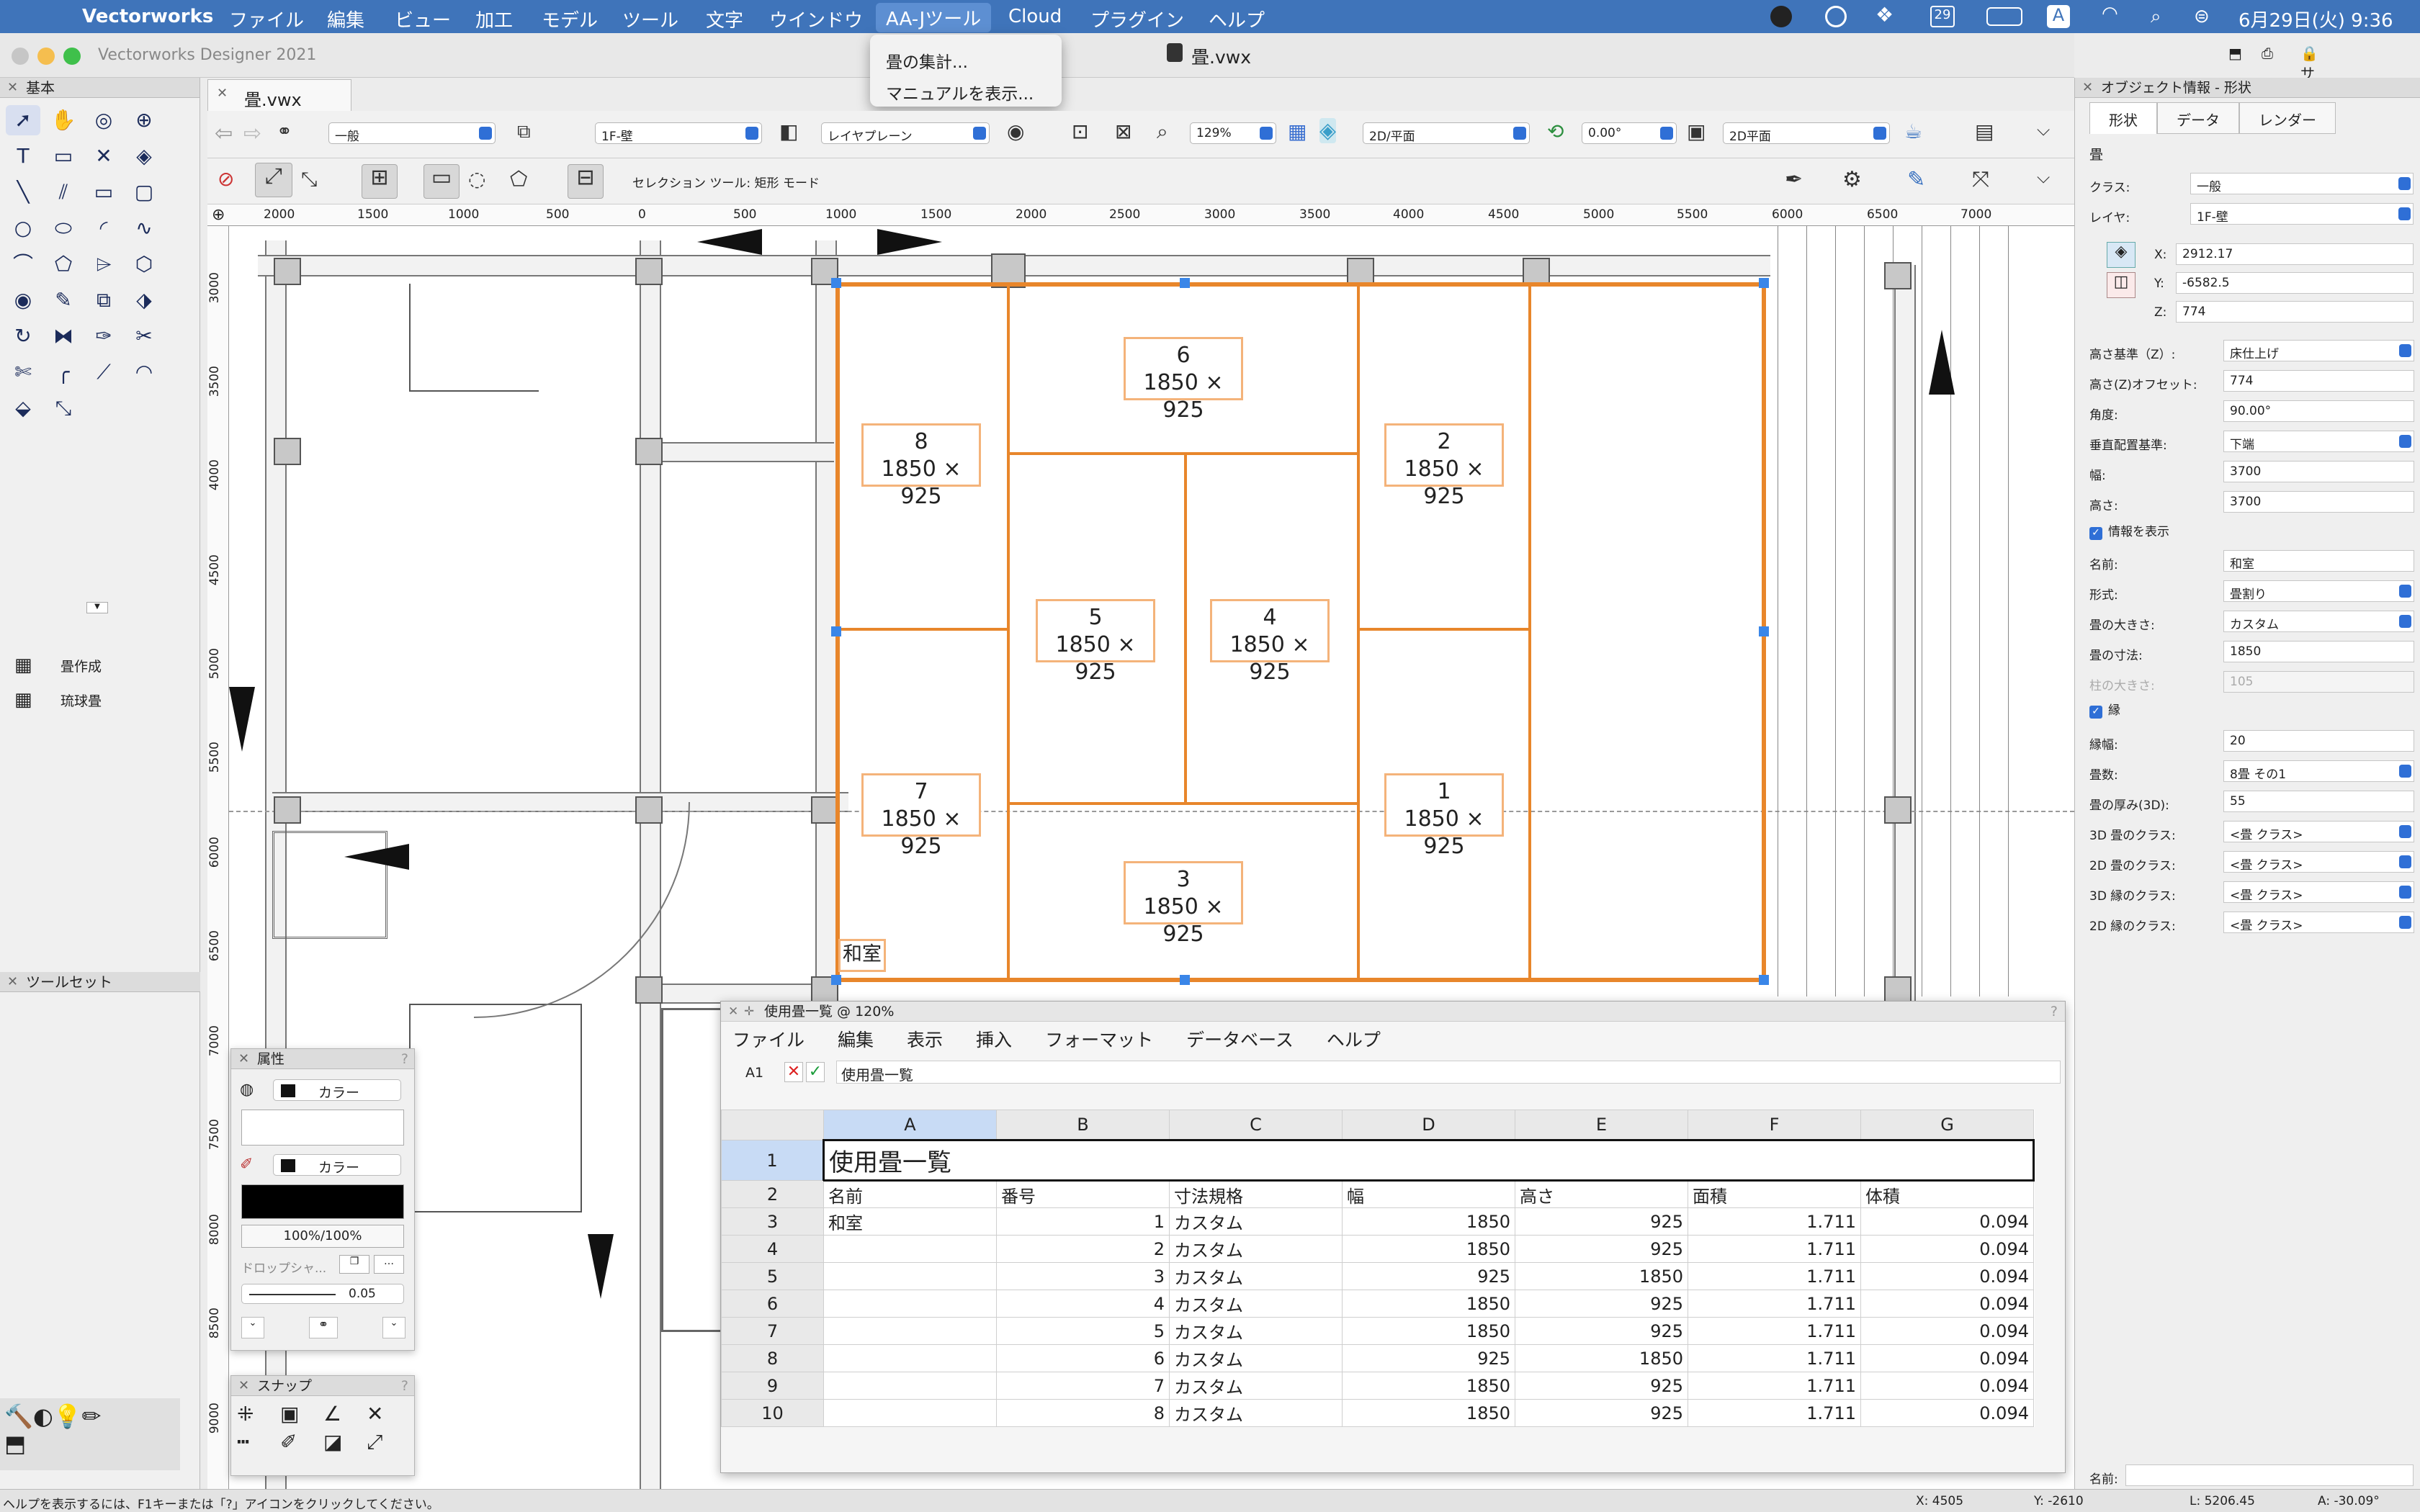  What do you see at coordinates (63, 156) in the screenshot?
I see `callout-tool-icon: ▭` at bounding box center [63, 156].